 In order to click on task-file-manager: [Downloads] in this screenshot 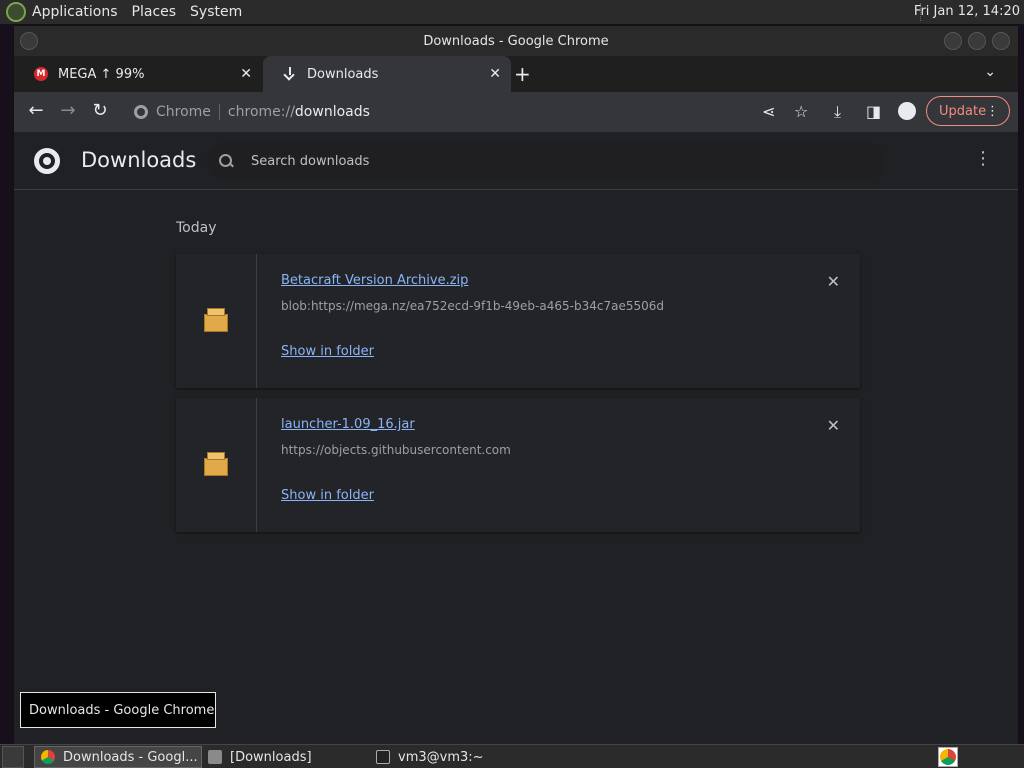, I will do `click(286, 757)`.